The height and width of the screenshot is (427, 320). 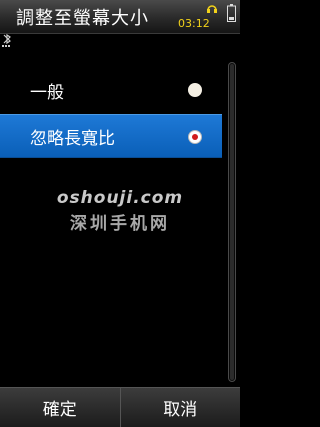 What do you see at coordinates (194, 23) in the screenshot?
I see `clock: 03:12` at bounding box center [194, 23].